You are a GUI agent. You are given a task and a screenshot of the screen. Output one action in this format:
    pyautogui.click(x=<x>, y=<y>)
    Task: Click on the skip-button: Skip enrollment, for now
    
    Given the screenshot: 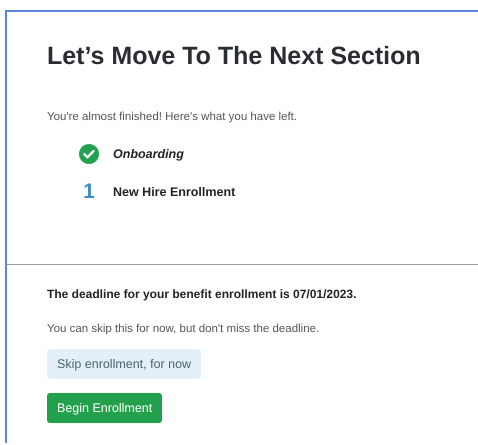 What is the action you would take?
    pyautogui.click(x=124, y=364)
    